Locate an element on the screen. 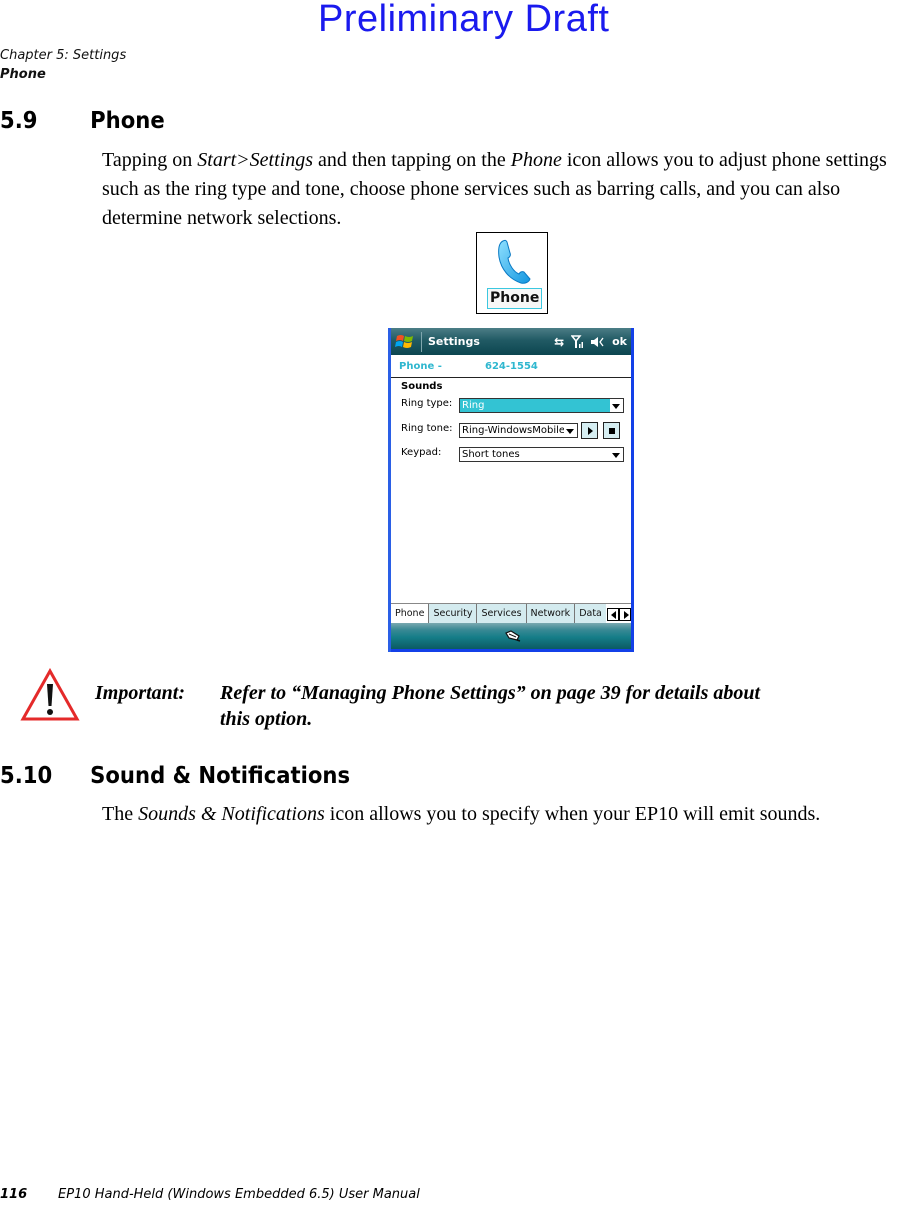 Image resolution: width=916 pixels, height=1209 pixels. emphasis-start-settings: Start>Settings is located at coordinates (255, 160).